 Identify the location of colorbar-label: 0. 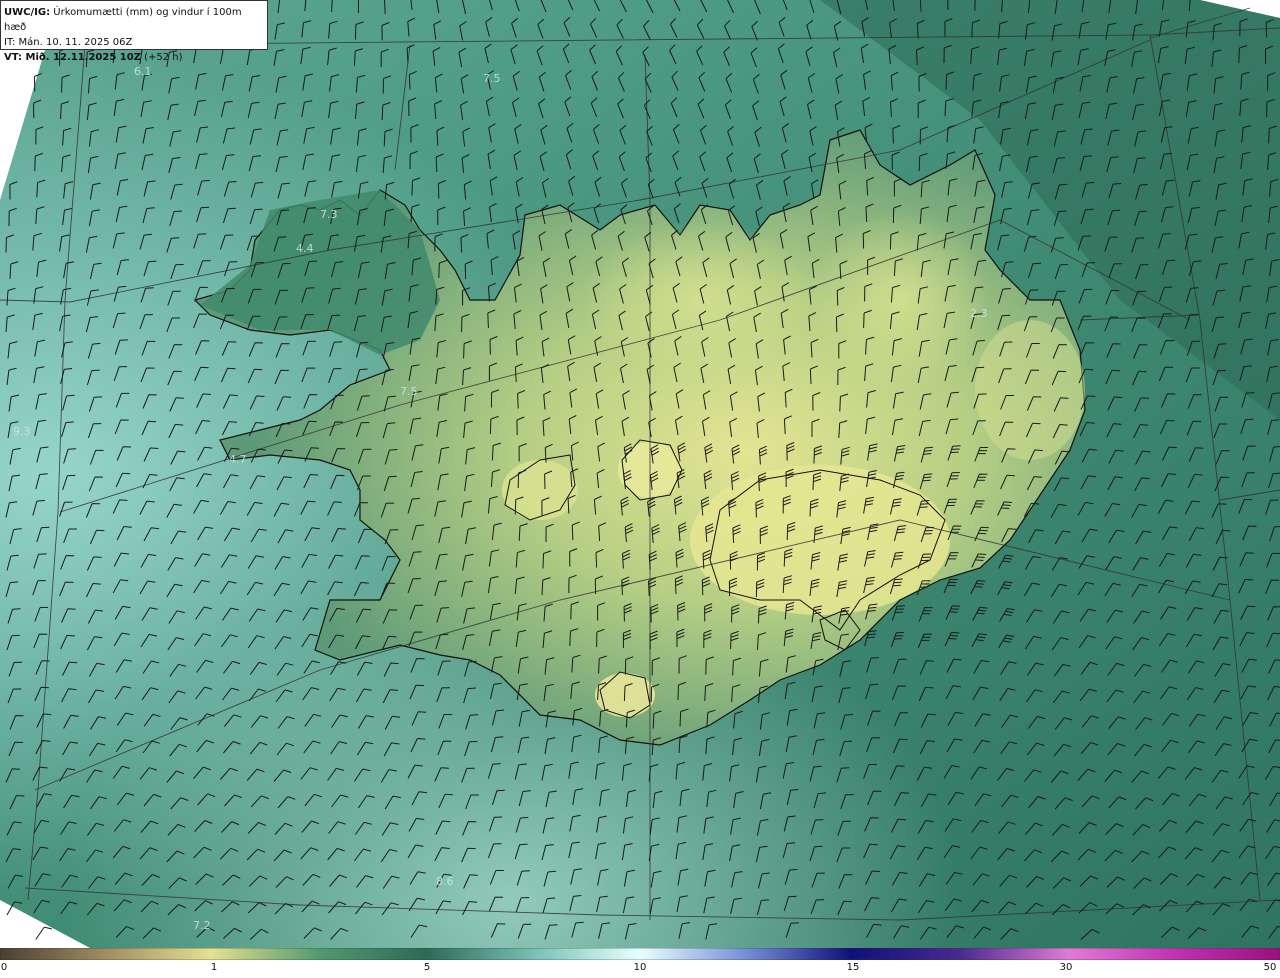
(4, 967).